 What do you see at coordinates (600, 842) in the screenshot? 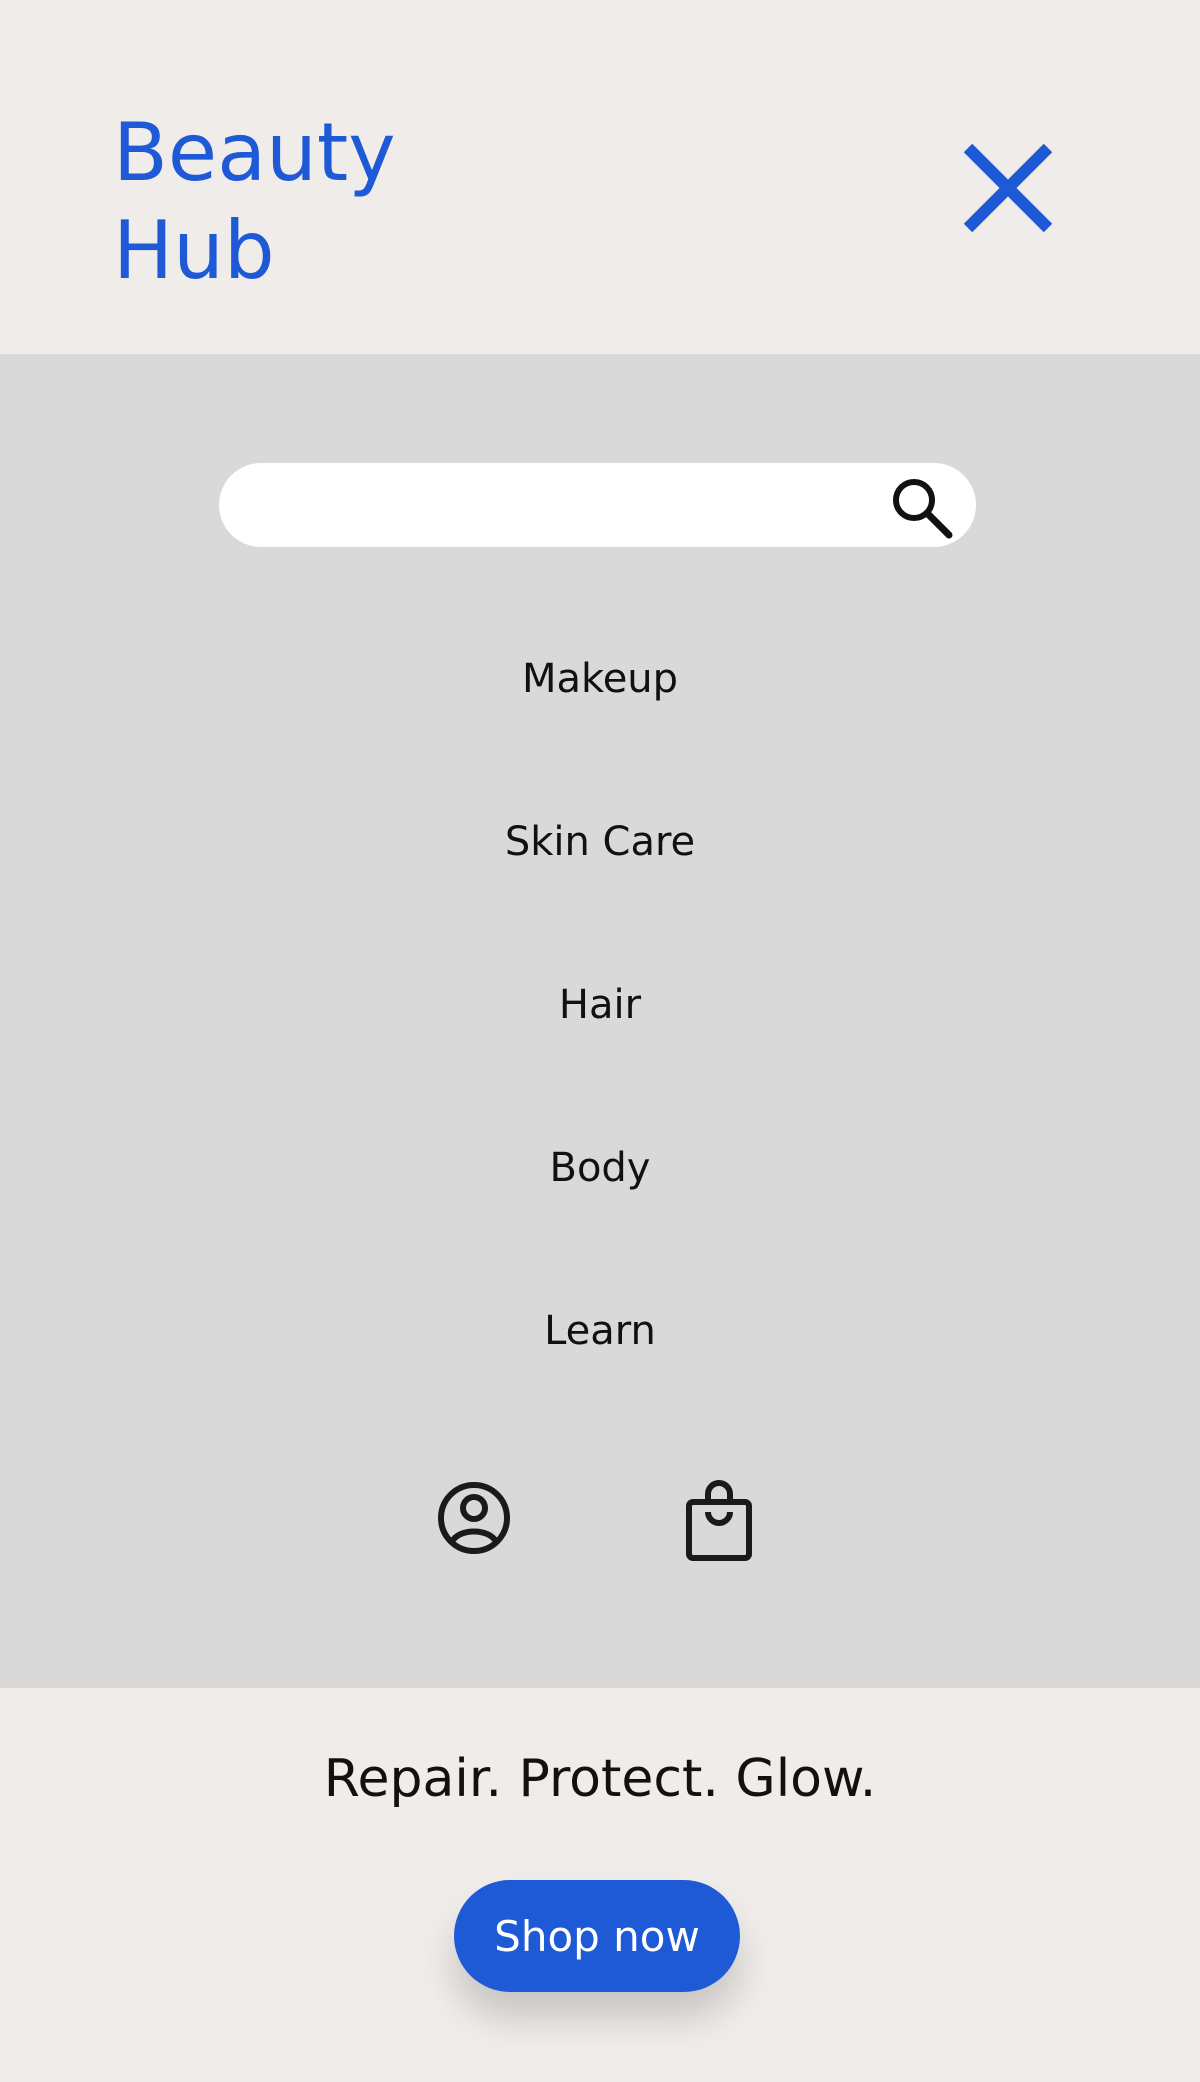
I see `nav-link-skin-care: Skin Care` at bounding box center [600, 842].